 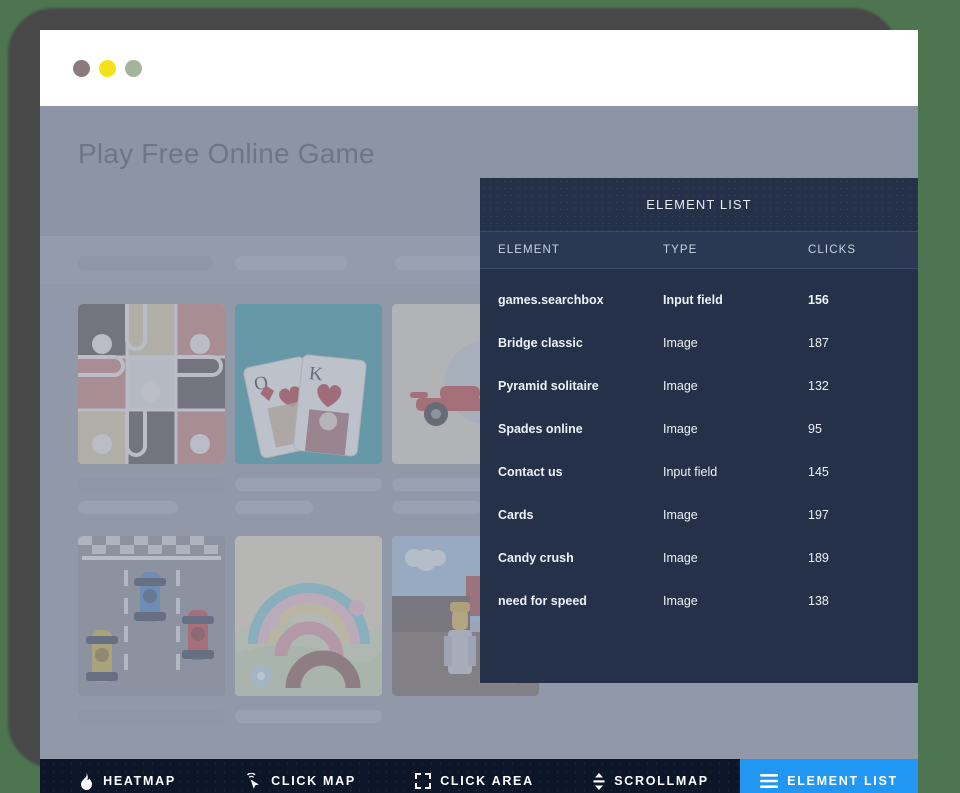 I want to click on toolbar-tab-label: SCROLLMAP, so click(x=661, y=781).